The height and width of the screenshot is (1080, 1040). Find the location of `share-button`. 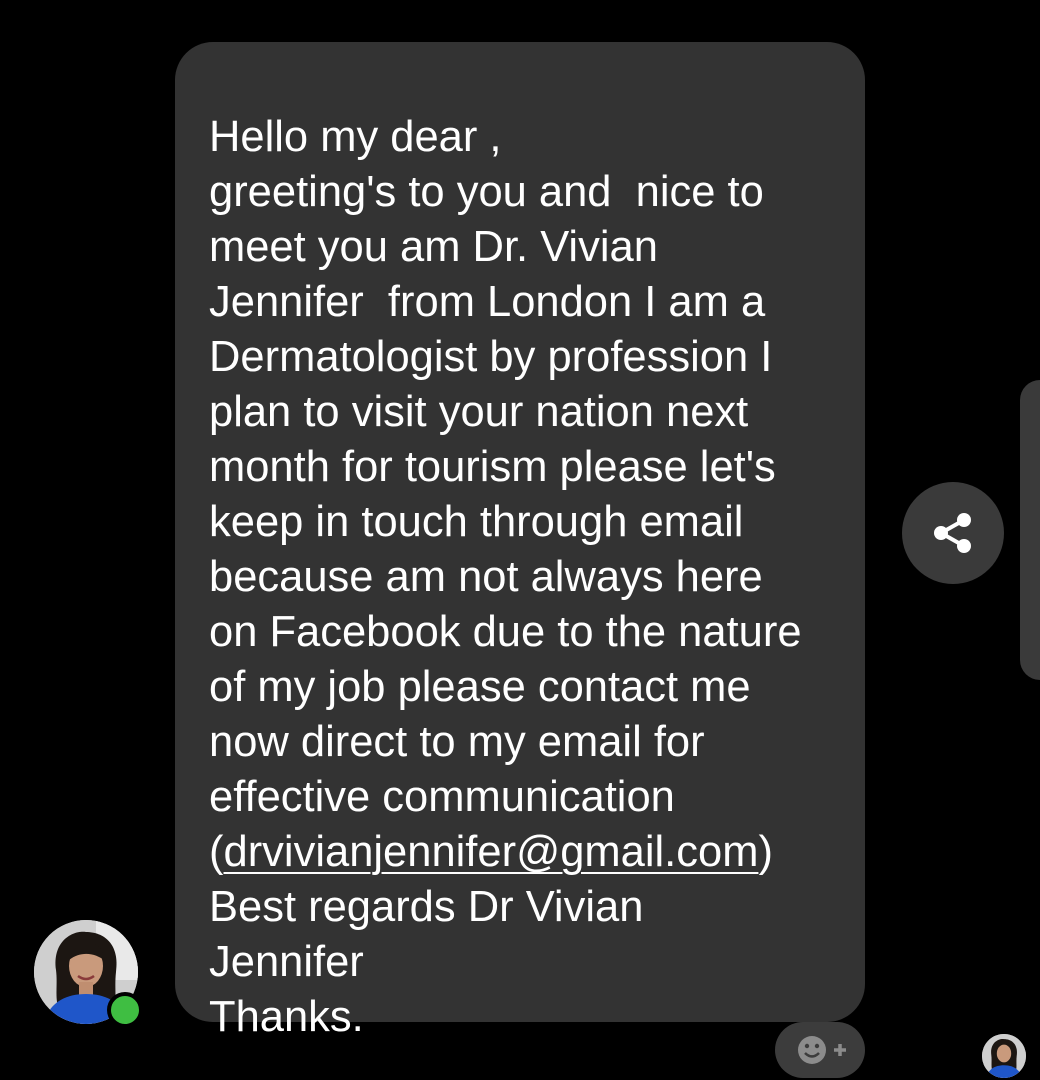

share-button is located at coordinates (953, 533).